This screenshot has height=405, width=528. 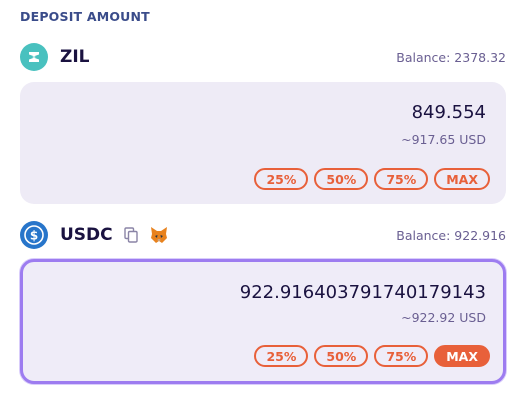 I want to click on token-b-amount-input: 922.916403791740179143, so click(x=363, y=292).